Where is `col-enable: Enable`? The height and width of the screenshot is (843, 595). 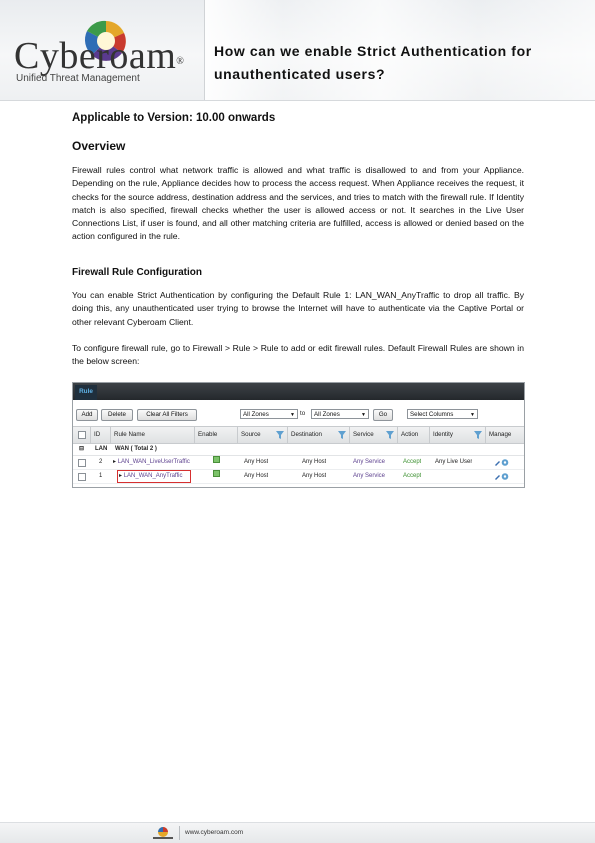
col-enable: Enable is located at coordinates (216, 435).